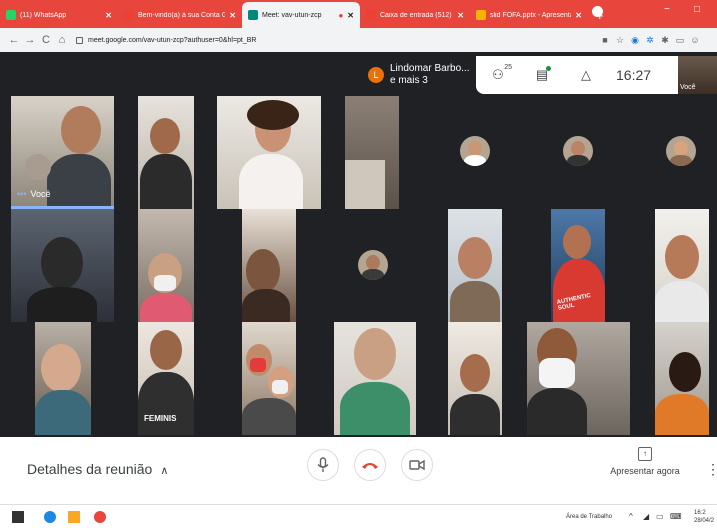 The height and width of the screenshot is (528, 717). Describe the element at coordinates (665, 40) in the screenshot. I see `puzzle-icon: ✱` at that location.